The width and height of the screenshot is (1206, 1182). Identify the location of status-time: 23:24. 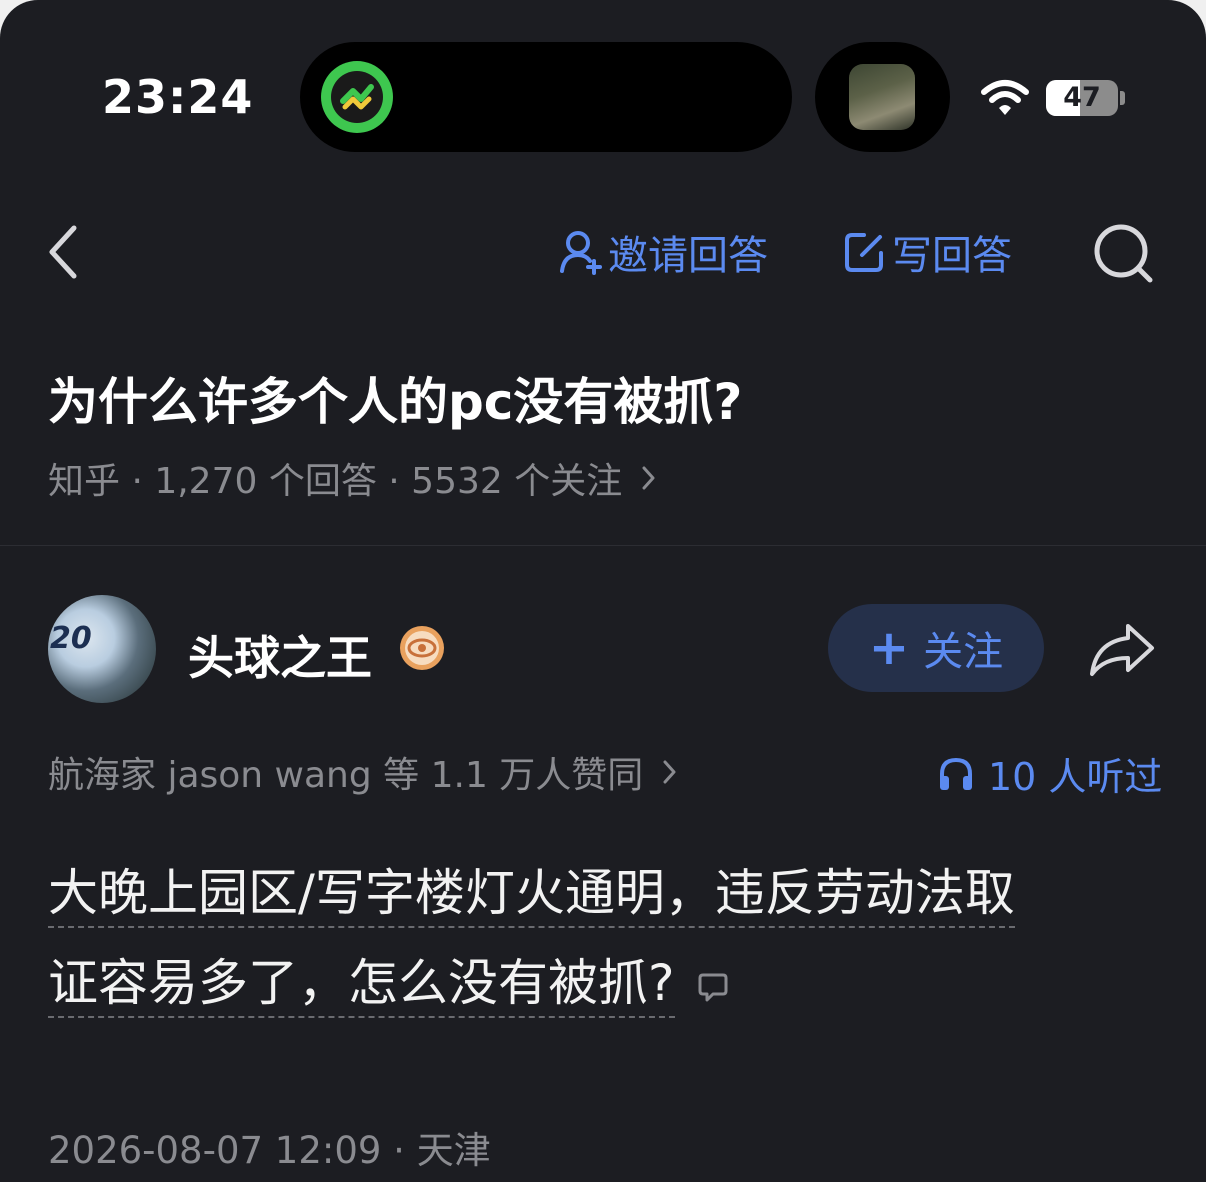
(178, 97).